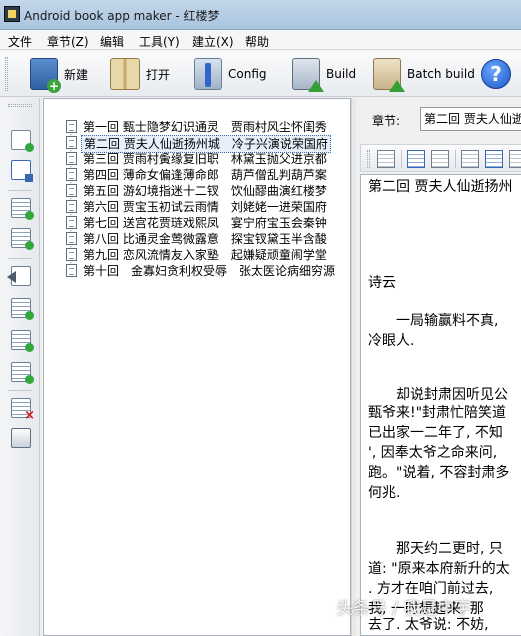 Image resolution: width=521 pixels, height=636 pixels. I want to click on new-book-icon, so click(45, 75).